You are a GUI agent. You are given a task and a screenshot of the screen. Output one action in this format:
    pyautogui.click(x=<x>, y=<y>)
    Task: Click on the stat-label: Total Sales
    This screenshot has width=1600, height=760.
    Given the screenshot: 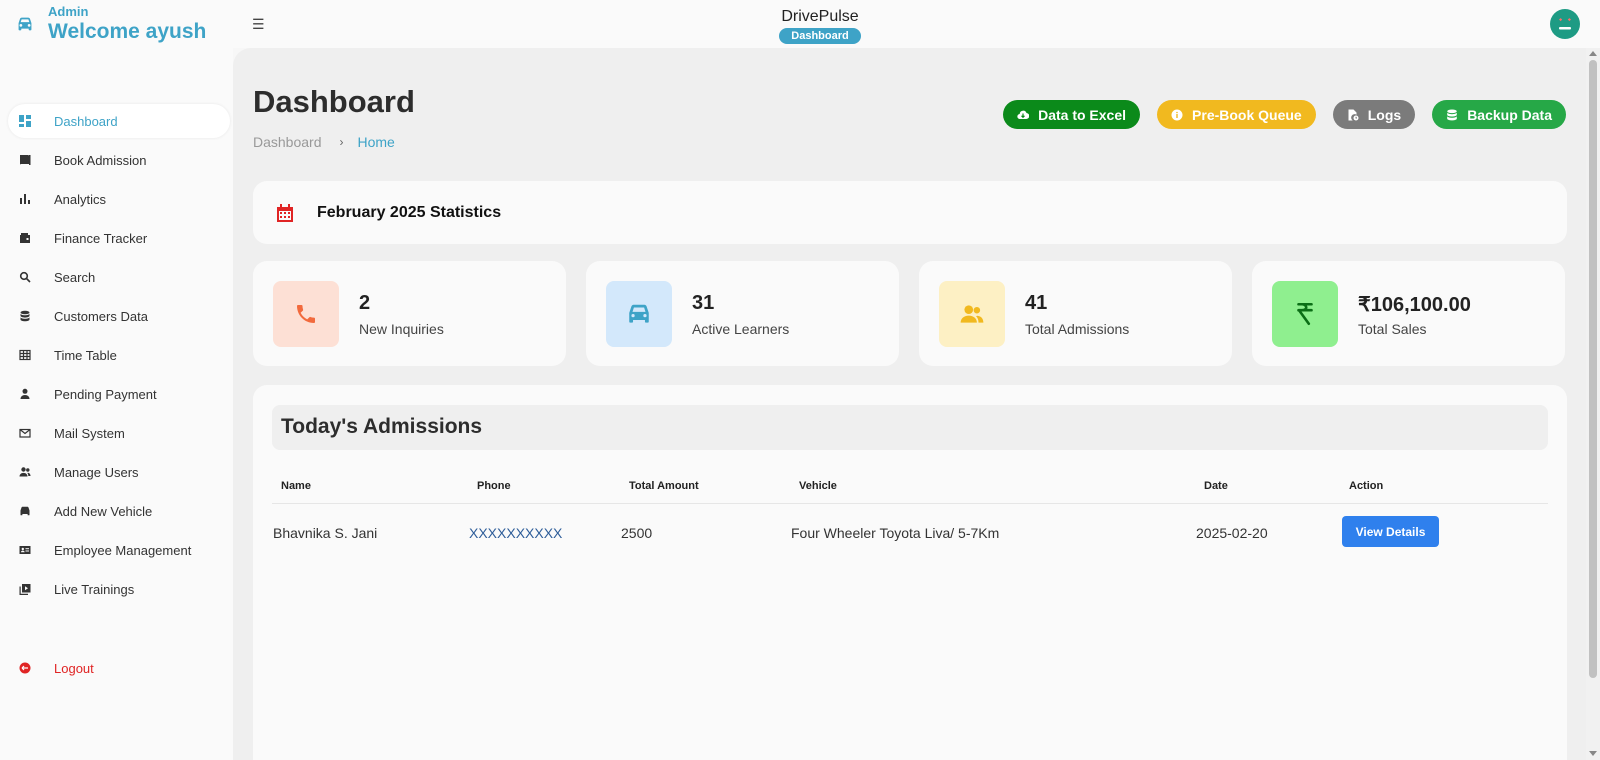 What is the action you would take?
    pyautogui.click(x=1392, y=329)
    